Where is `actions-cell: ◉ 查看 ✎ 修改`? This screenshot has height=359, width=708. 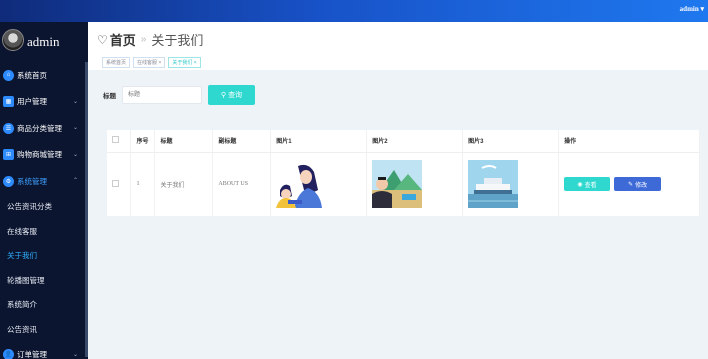
actions-cell: ◉ 查看 ✎ 修改 is located at coordinates (629, 184).